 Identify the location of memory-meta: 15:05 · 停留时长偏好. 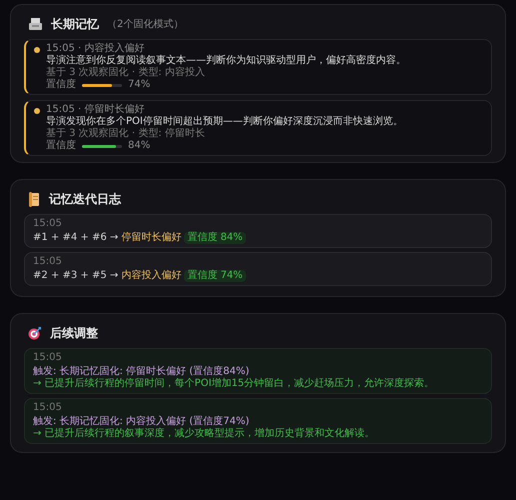
(96, 110).